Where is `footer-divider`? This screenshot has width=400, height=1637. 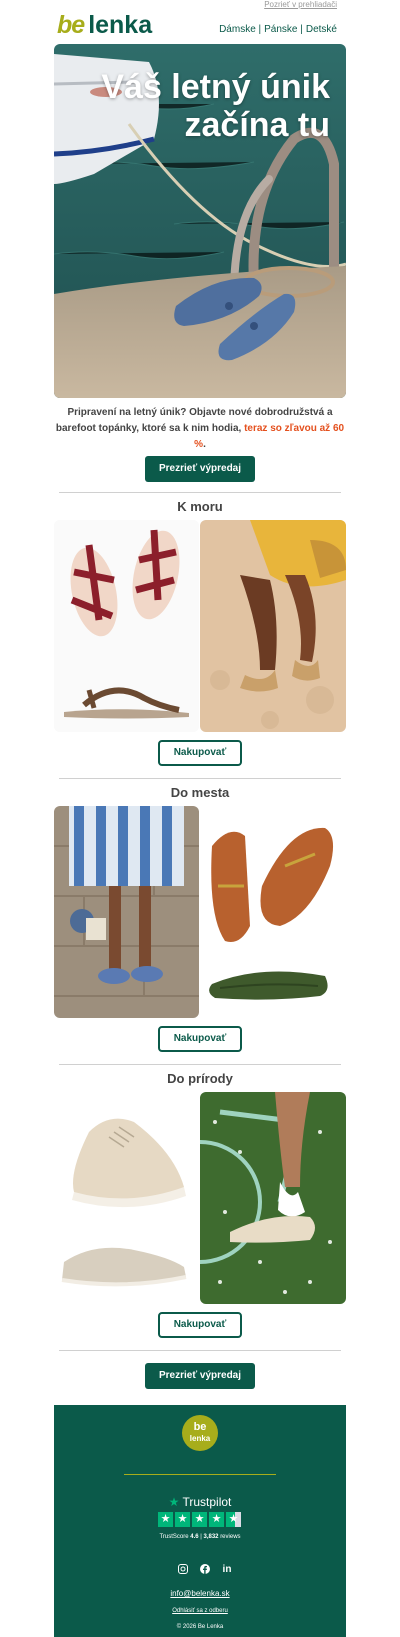
footer-divider is located at coordinates (200, 1474).